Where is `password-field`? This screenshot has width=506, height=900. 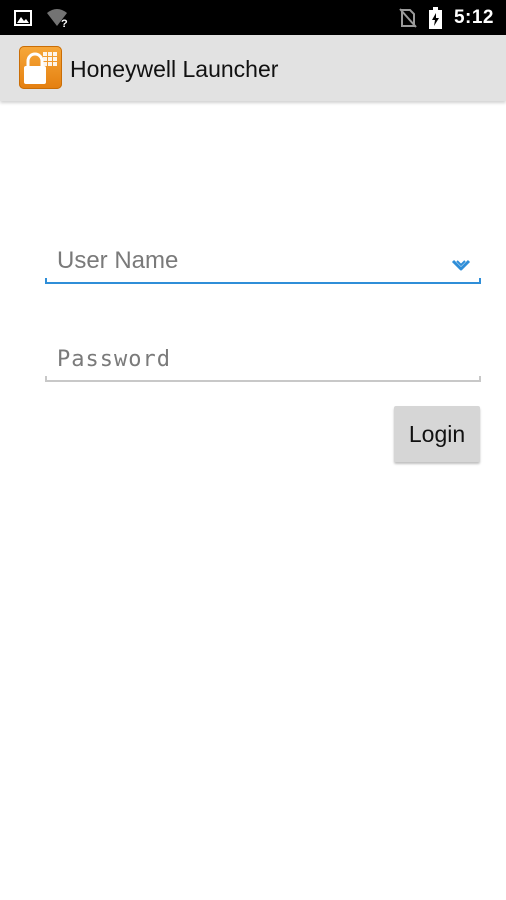
password-field is located at coordinates (263, 361).